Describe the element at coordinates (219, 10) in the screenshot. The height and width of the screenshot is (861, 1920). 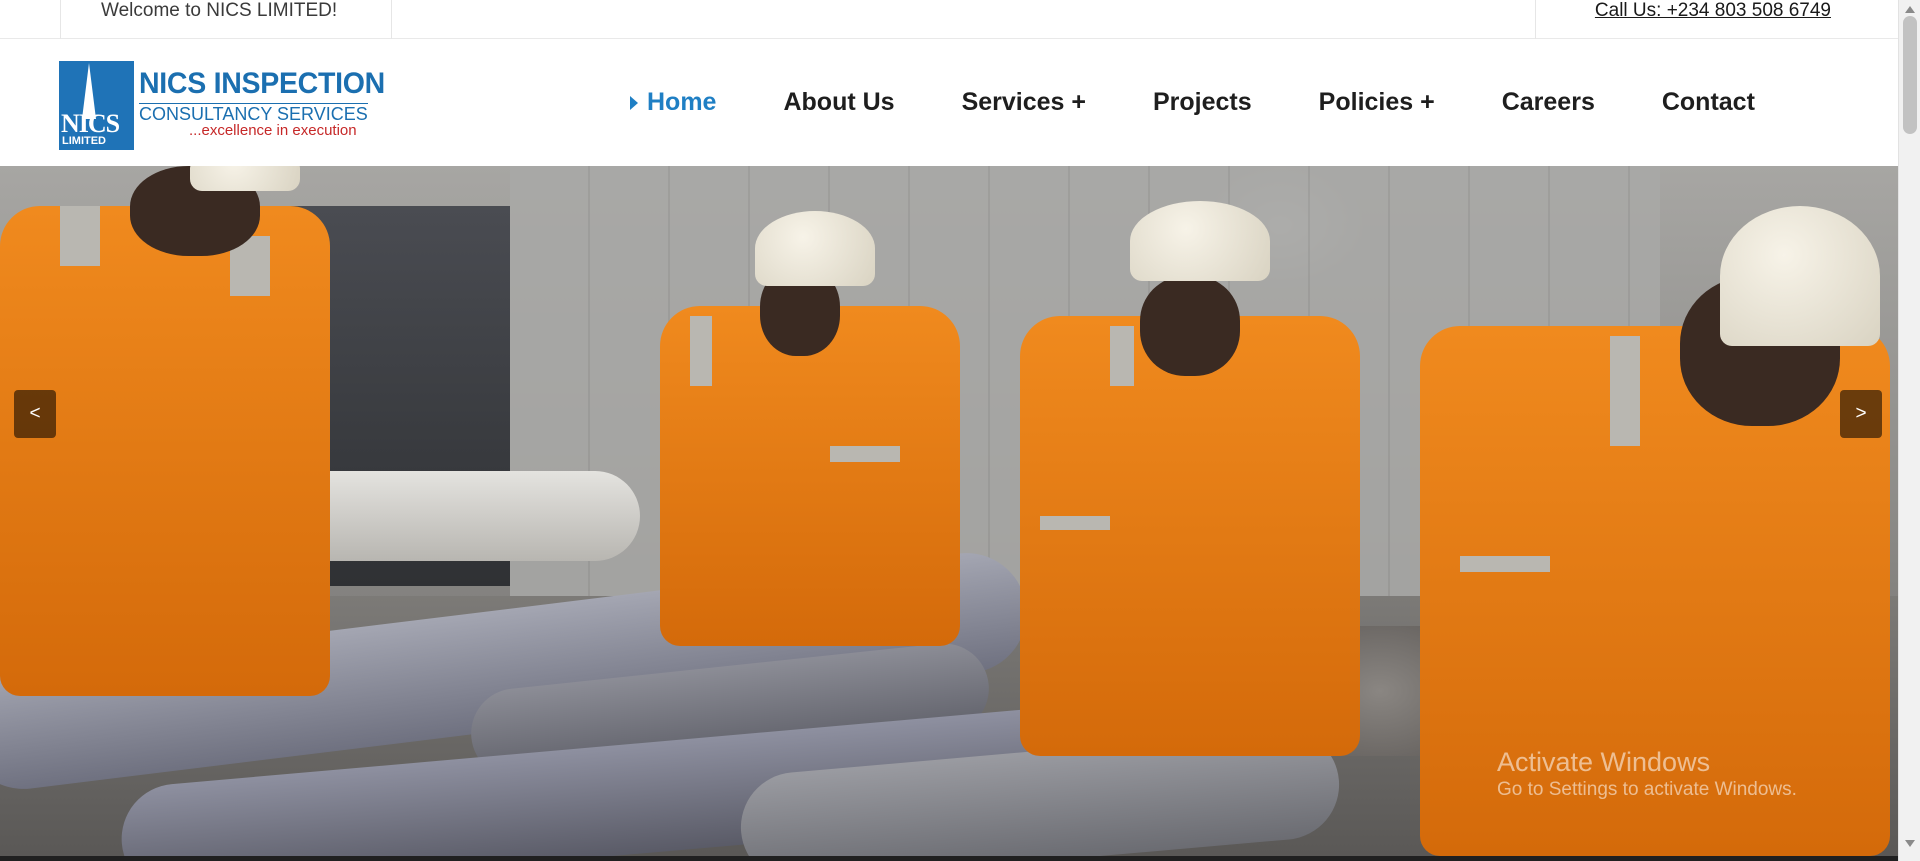
I see `welcome-text: Welcome to NICS LIMITED!` at that location.